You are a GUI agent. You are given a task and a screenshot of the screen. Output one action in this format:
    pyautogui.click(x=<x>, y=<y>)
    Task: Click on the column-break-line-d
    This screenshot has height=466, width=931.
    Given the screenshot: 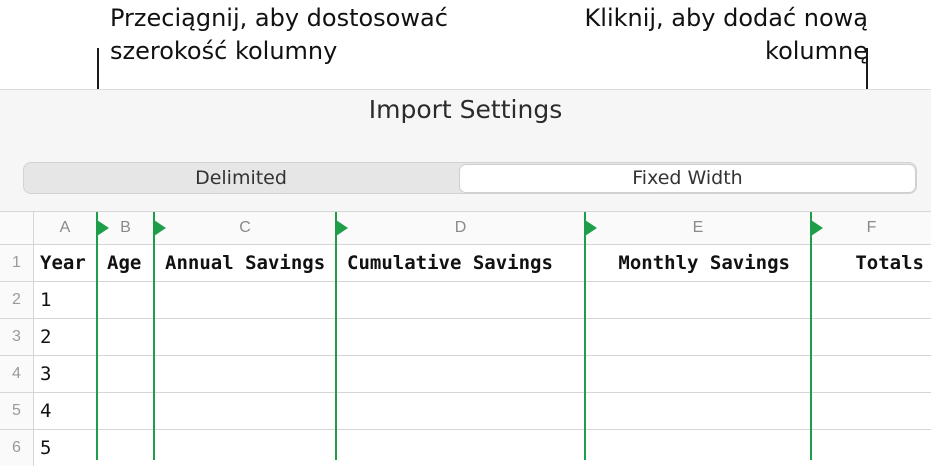 What is the action you would take?
    pyautogui.click(x=336, y=336)
    